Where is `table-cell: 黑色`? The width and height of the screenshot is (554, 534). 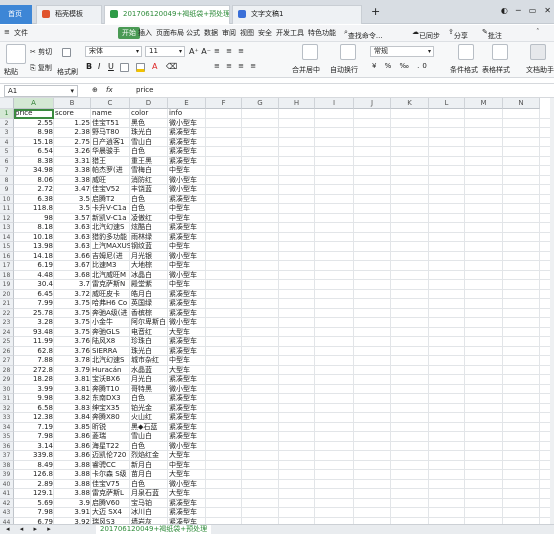
table-cell: 黑色 is located at coordinates (149, 124).